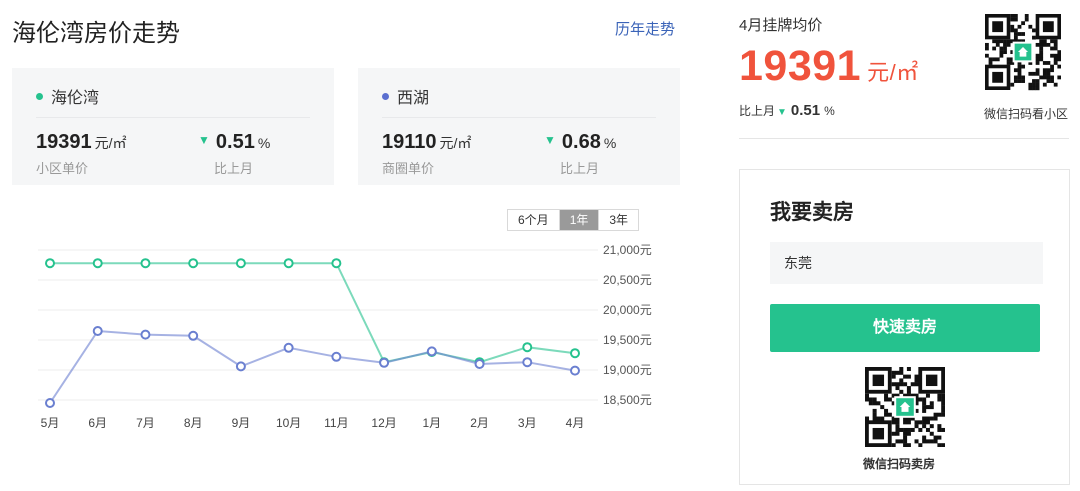  I want to click on card-name: 海伦湾, so click(67, 96).